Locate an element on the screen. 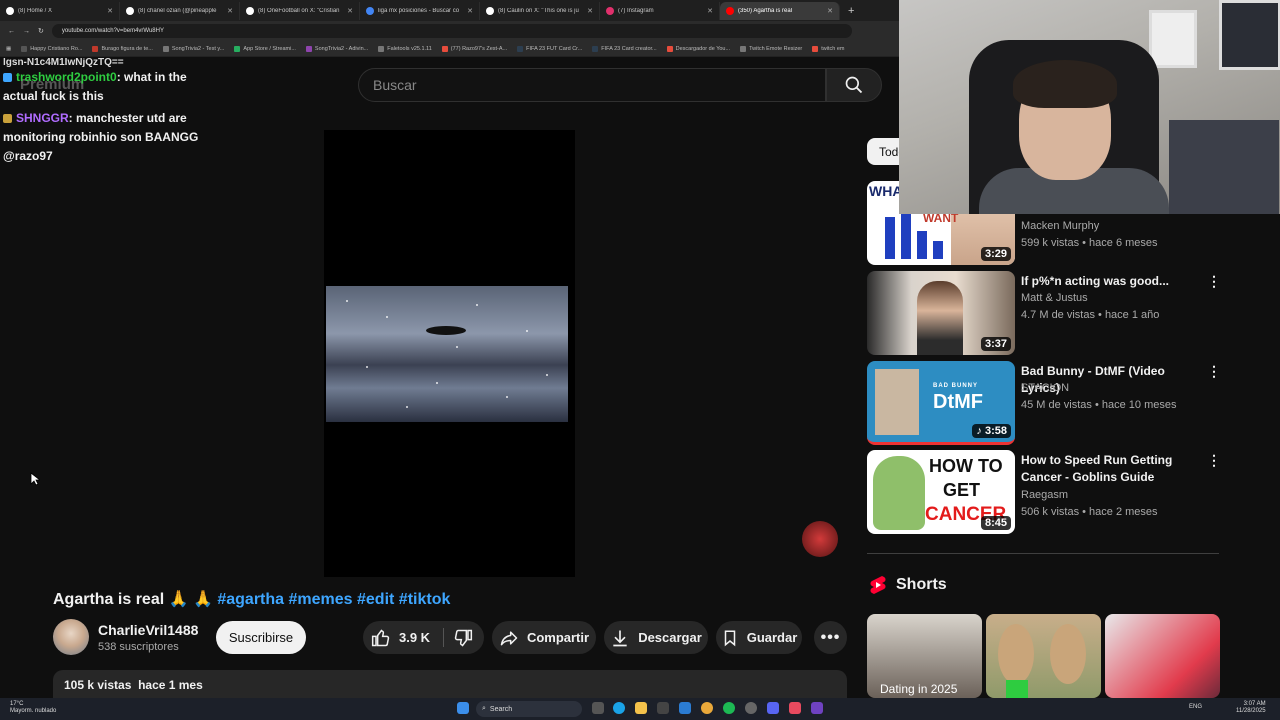 This screenshot has height=720, width=1280. browser-tab: (7) Instagram ✕ is located at coordinates (660, 10).